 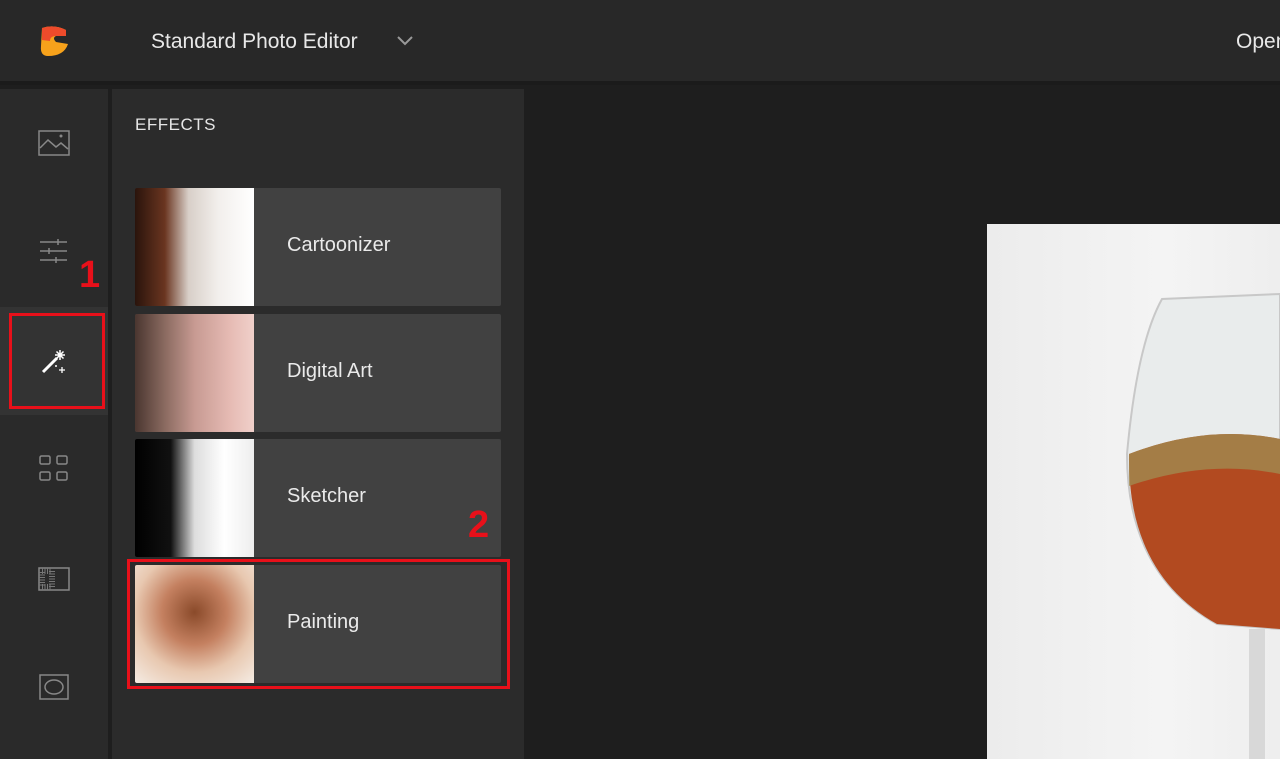 What do you see at coordinates (1202, 525) in the screenshot?
I see `wine-glass-photo` at bounding box center [1202, 525].